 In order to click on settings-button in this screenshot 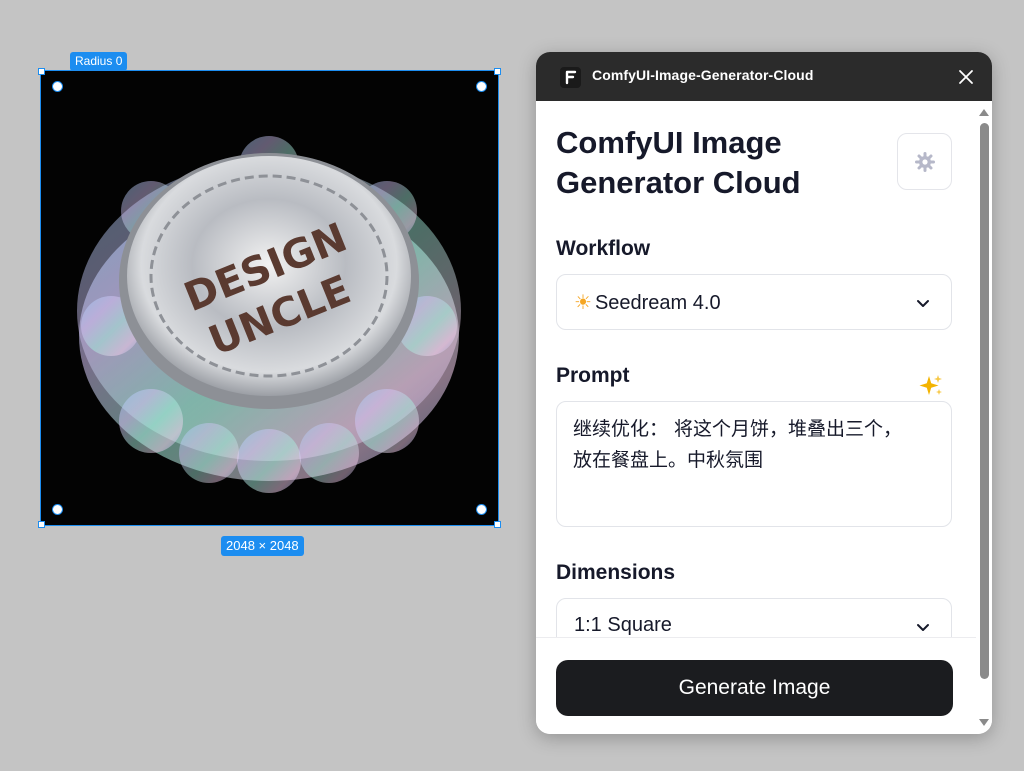, I will do `click(924, 161)`.